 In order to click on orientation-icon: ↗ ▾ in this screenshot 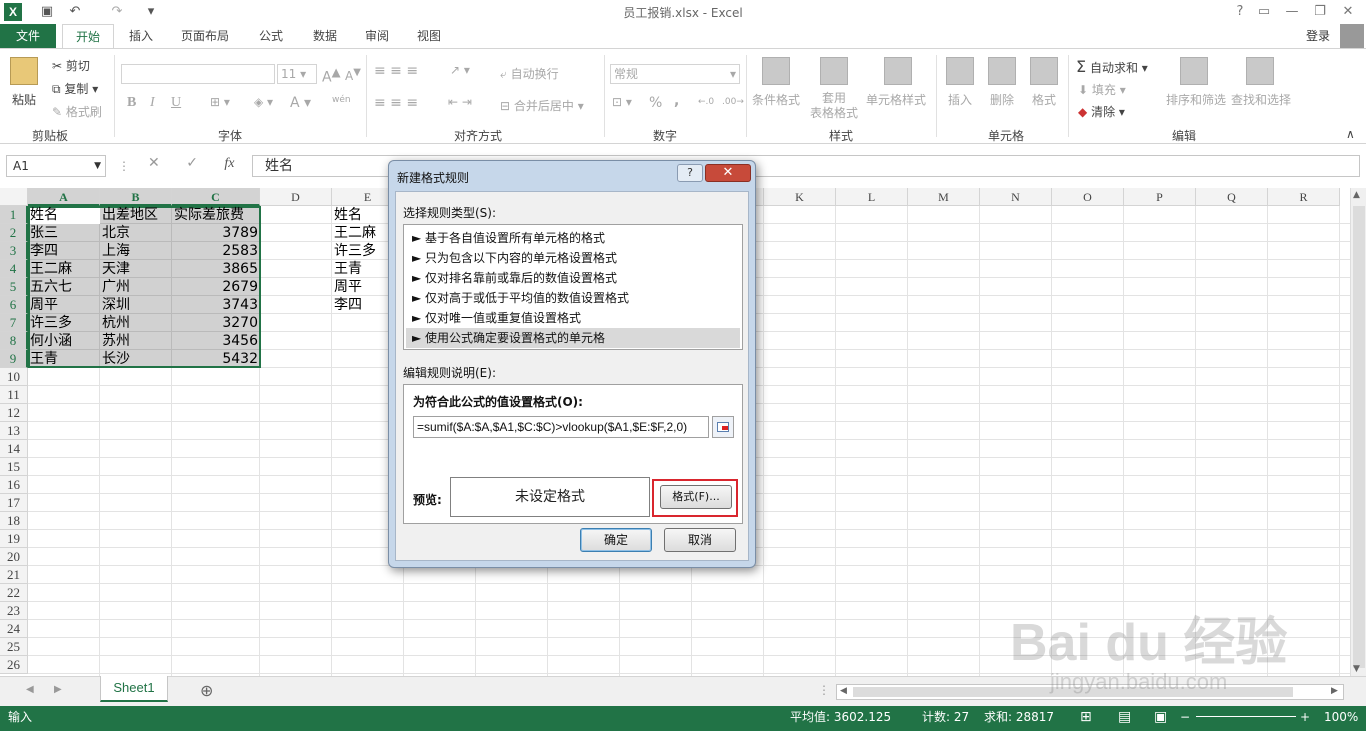, I will do `click(460, 70)`.